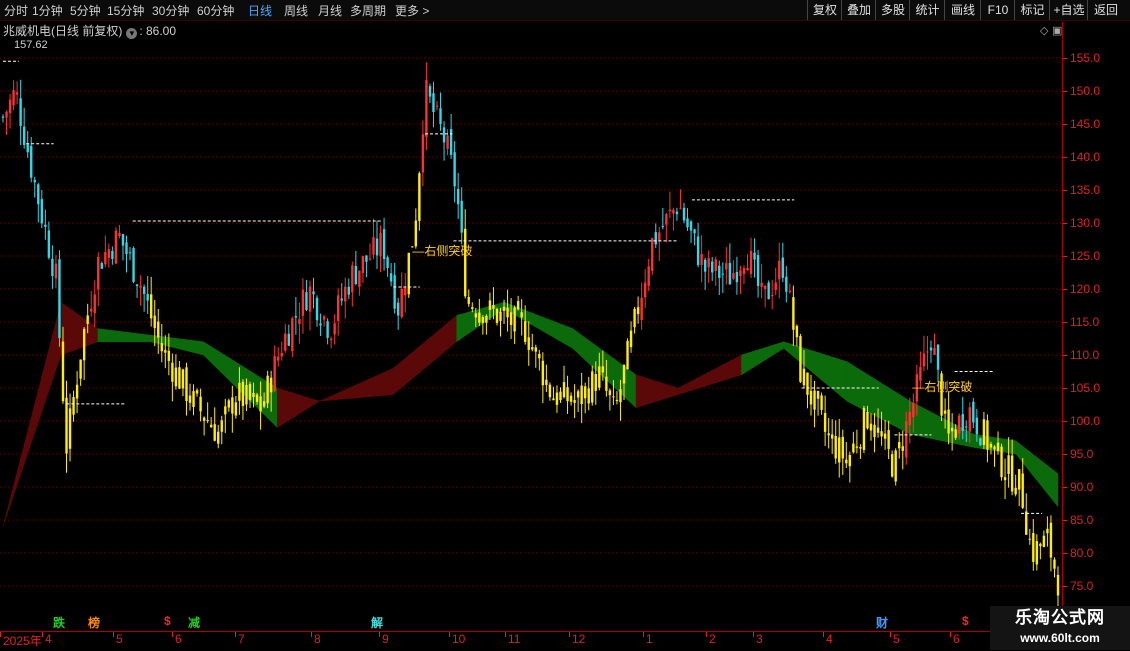 This screenshot has height=651, width=1130. I want to click on watermark-title: 乐淘公式网, so click(1060, 617).